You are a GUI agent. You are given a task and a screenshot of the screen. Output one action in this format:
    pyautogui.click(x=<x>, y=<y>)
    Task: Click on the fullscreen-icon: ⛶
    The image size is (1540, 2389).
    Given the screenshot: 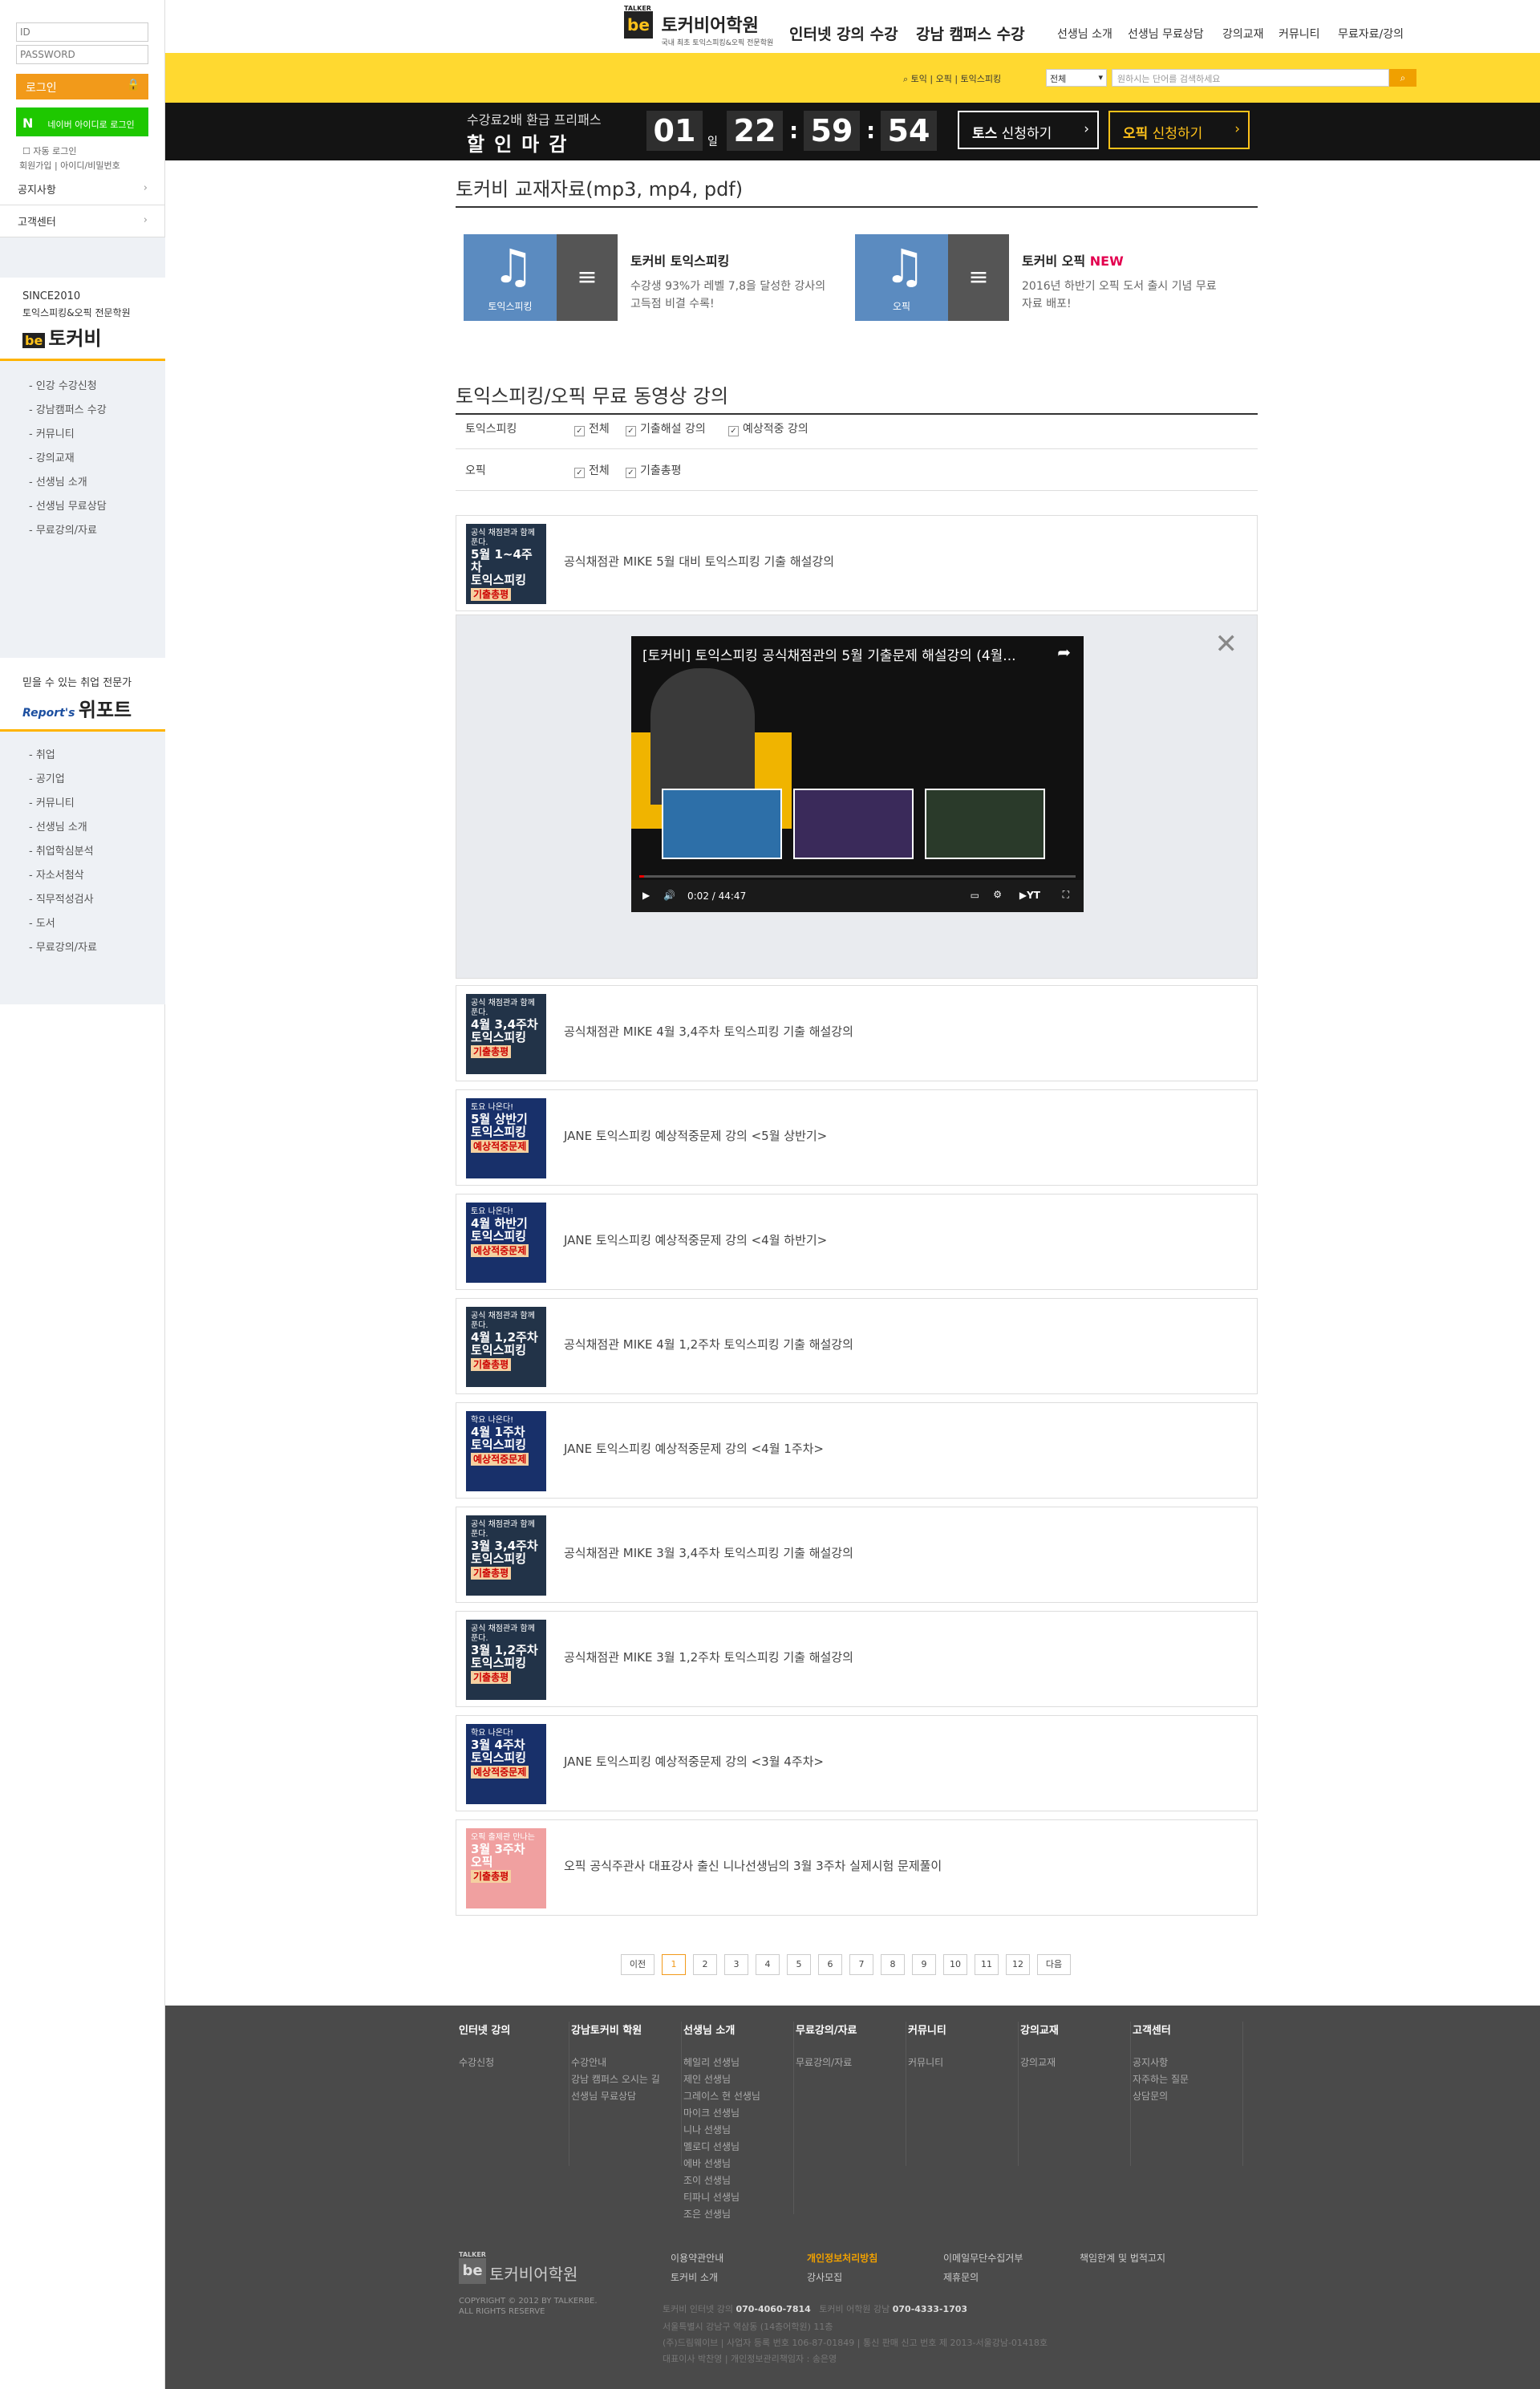 What is the action you would take?
    pyautogui.click(x=1066, y=895)
    